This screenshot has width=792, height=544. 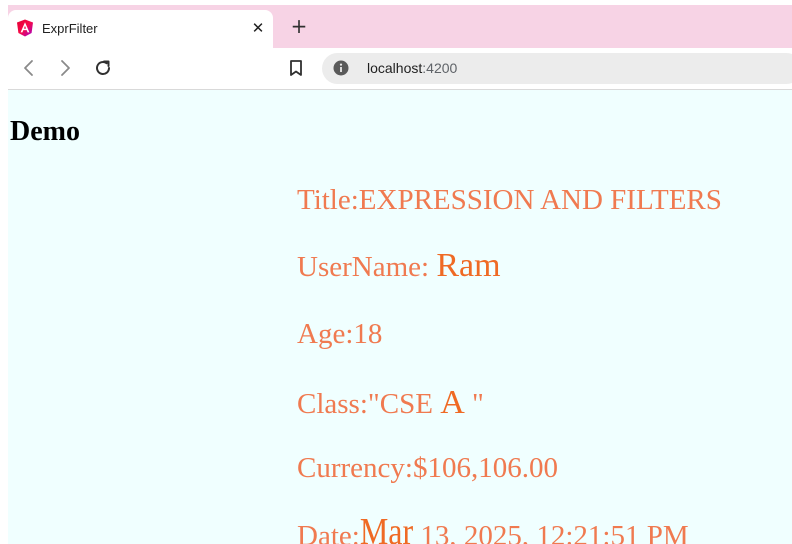 What do you see at coordinates (341, 68) in the screenshot?
I see `site-info-icon` at bounding box center [341, 68].